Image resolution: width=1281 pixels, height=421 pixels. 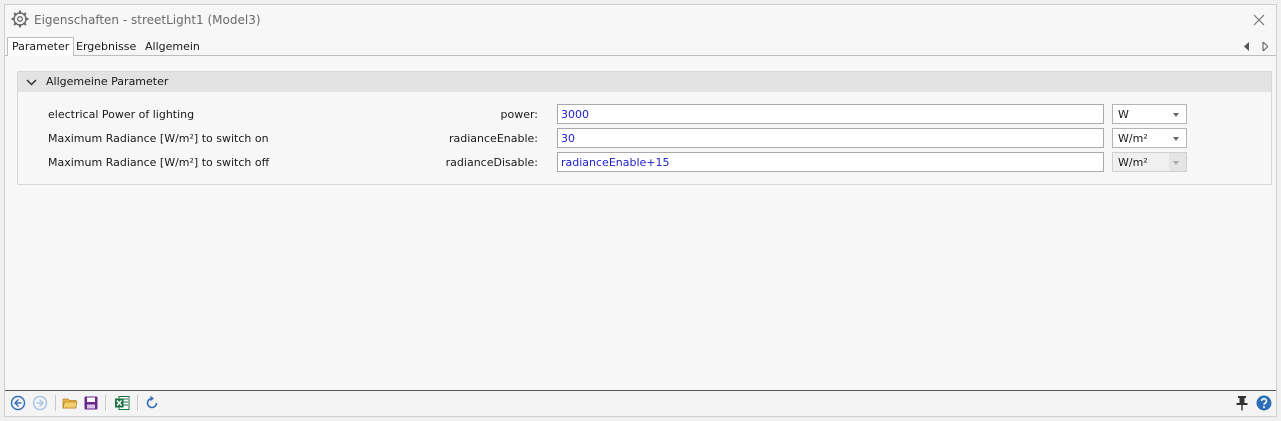 I want to click on close-button, so click(x=1259, y=20).